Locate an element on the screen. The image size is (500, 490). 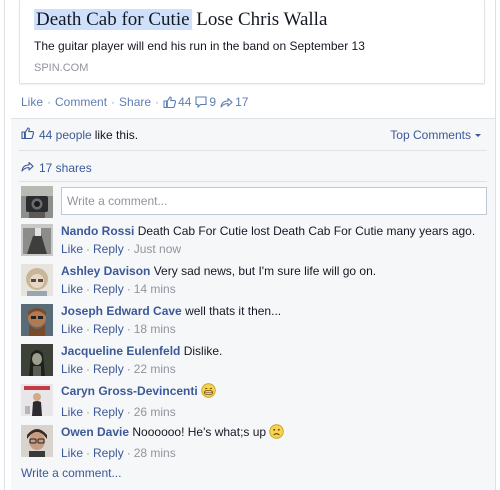
top-comments-dropdown: Top Comments is located at coordinates (435, 135).